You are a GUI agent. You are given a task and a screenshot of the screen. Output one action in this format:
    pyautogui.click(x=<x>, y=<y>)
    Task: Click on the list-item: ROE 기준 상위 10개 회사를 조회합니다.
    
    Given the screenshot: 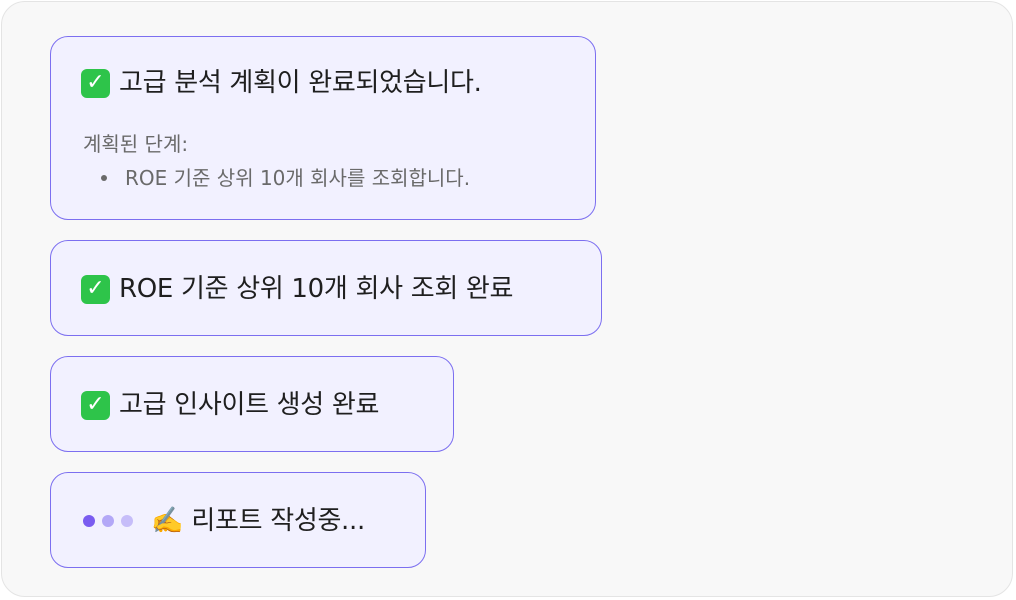 What is the action you would take?
    pyautogui.click(x=285, y=178)
    